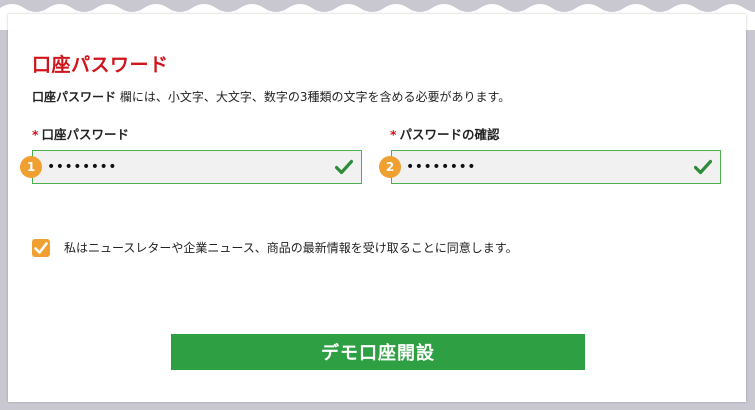  I want to click on confirm-password-label-text: パスワードの確認, so click(449, 134).